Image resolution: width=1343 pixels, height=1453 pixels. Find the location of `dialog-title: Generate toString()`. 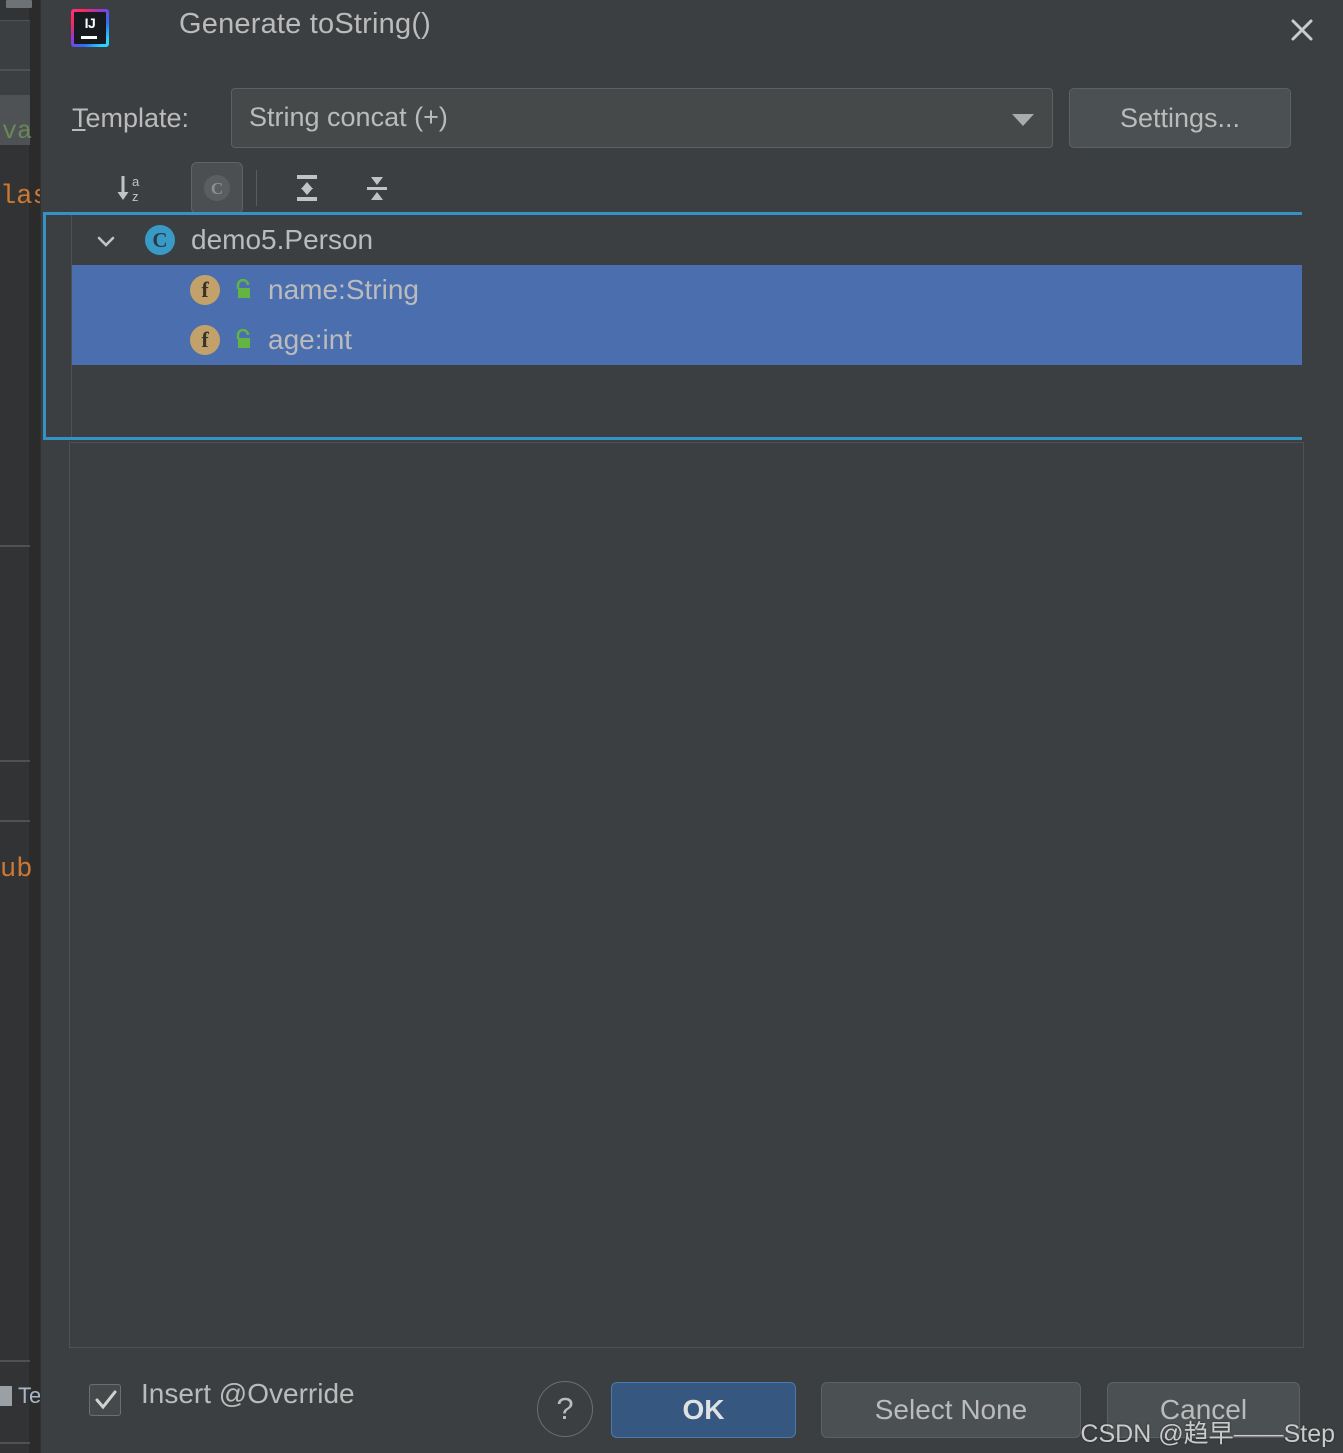

dialog-title: Generate toString() is located at coordinates (305, 24).